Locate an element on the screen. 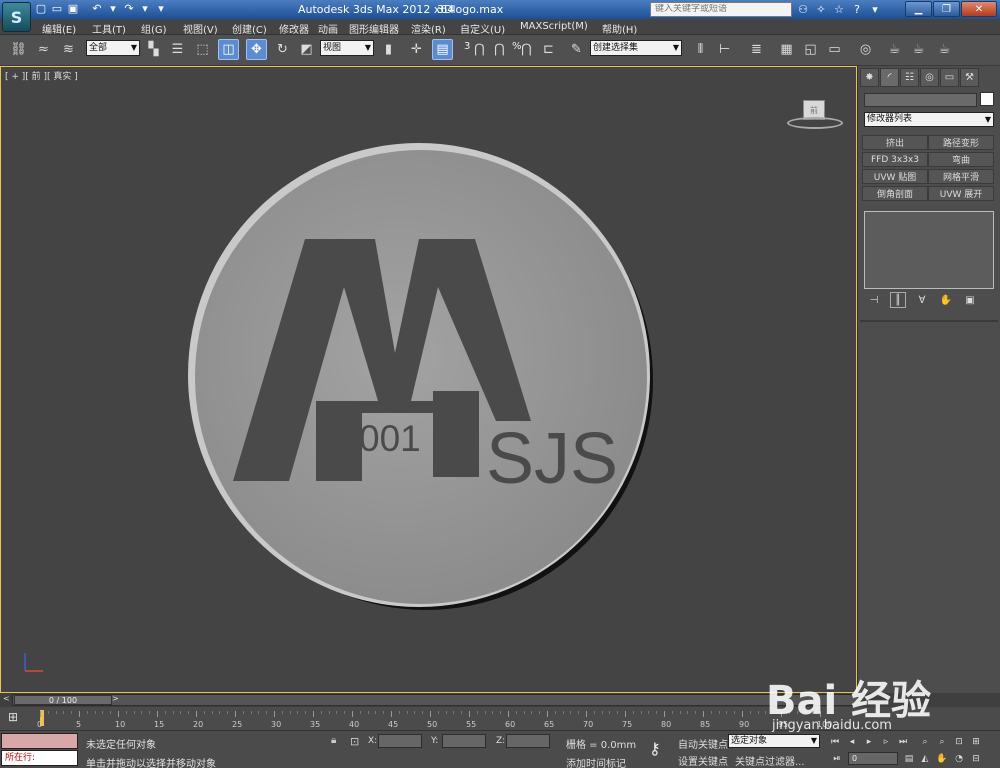  remove-modifier-icon: ✋ is located at coordinates (946, 300).